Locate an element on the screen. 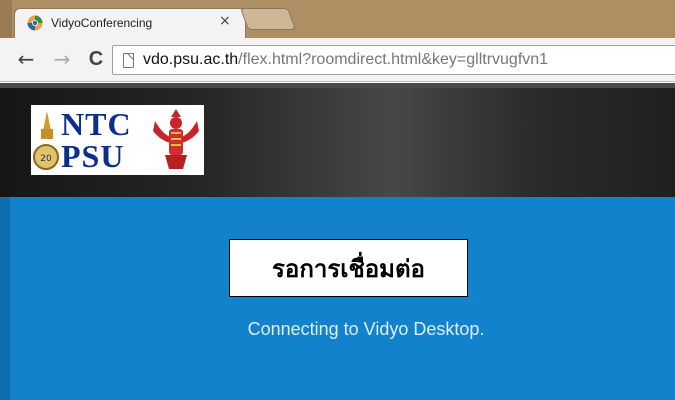 Image resolution: width=675 pixels, height=400 pixels. garuda-emblem-icon is located at coordinates (176, 139).